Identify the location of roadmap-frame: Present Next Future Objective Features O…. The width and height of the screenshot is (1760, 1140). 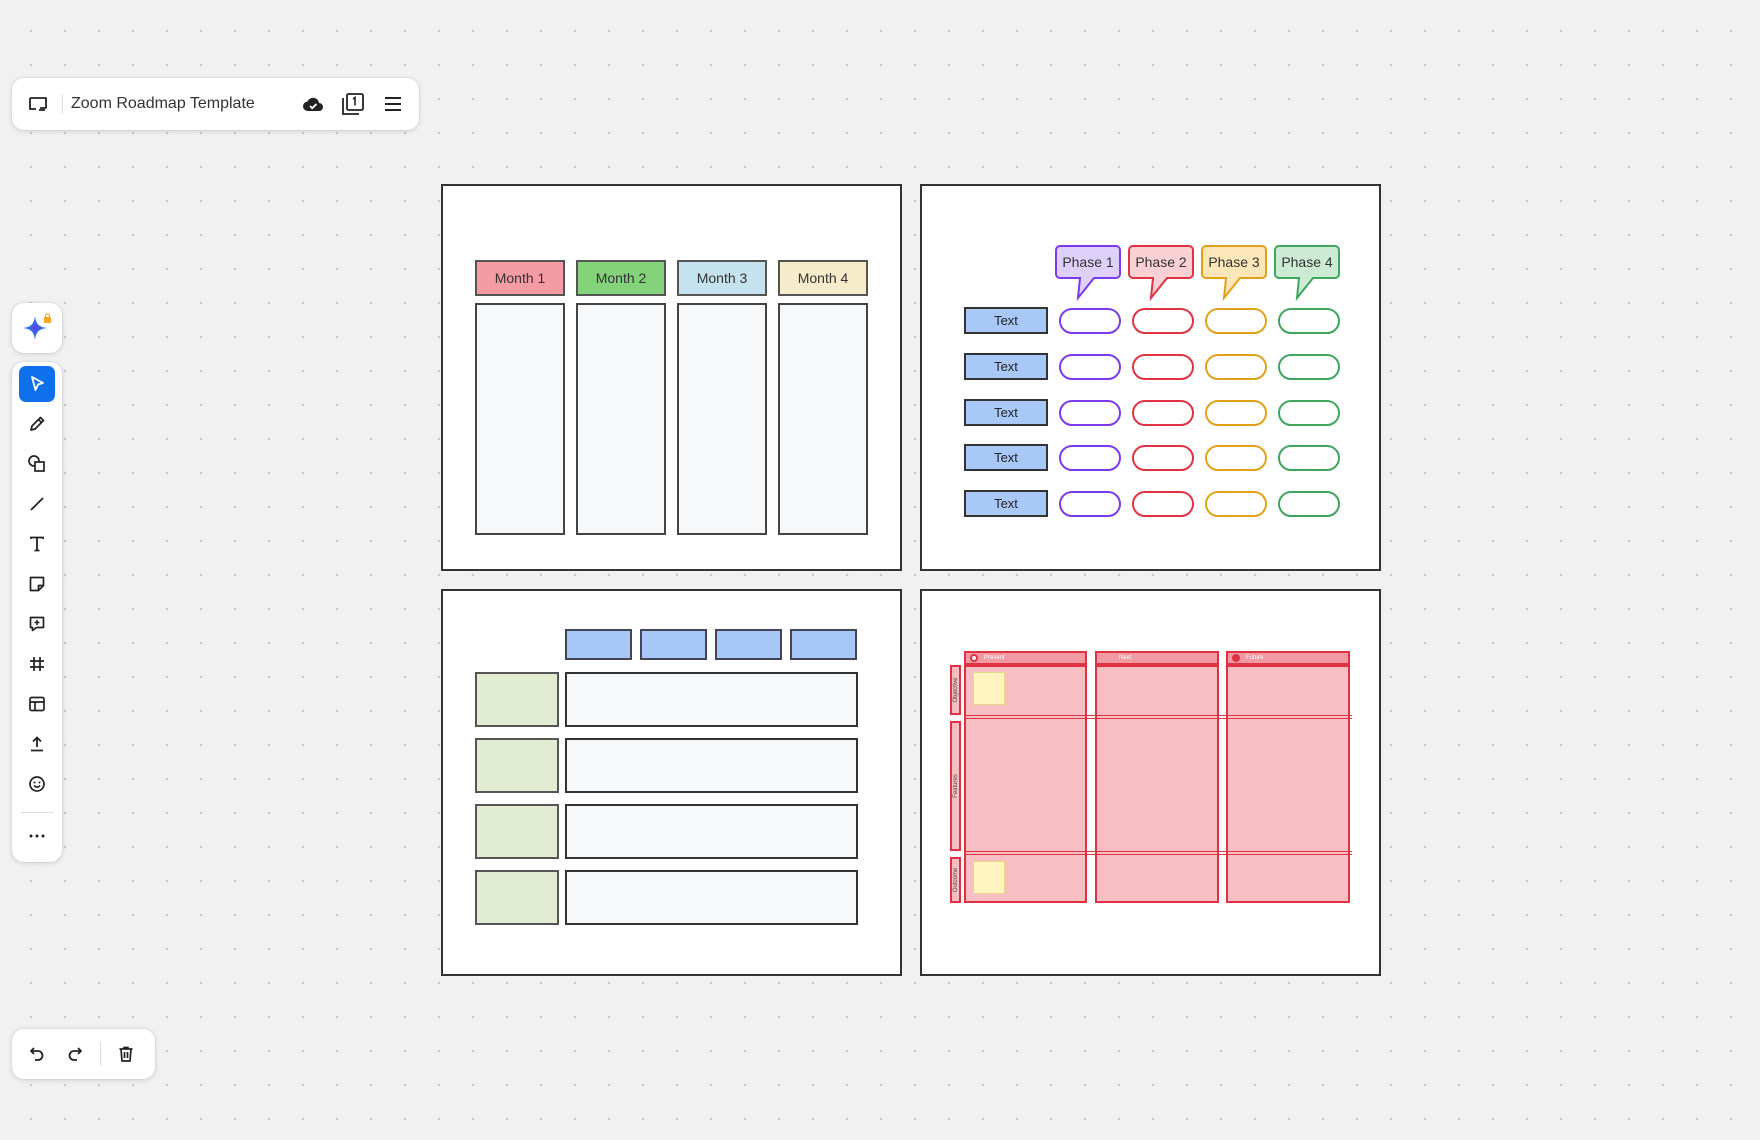
(1150, 782).